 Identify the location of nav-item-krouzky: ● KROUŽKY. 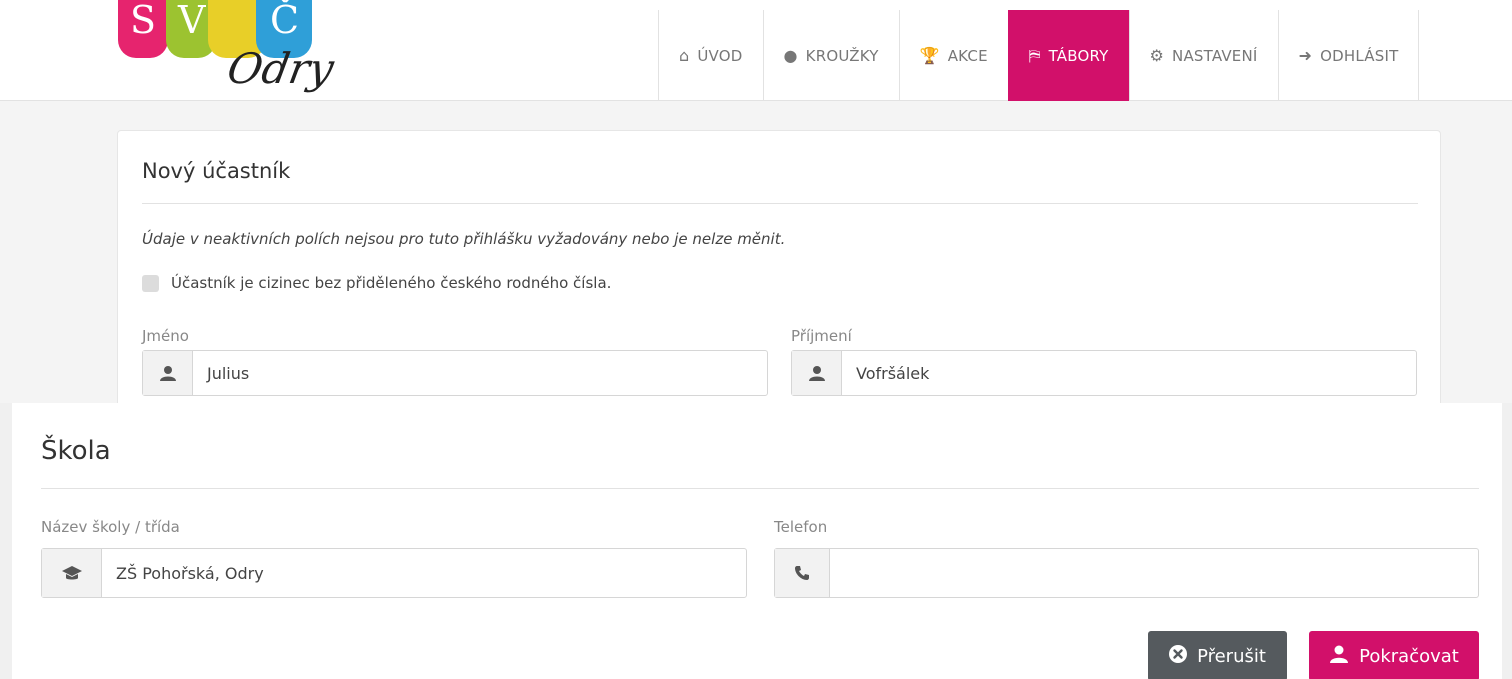
(830, 55).